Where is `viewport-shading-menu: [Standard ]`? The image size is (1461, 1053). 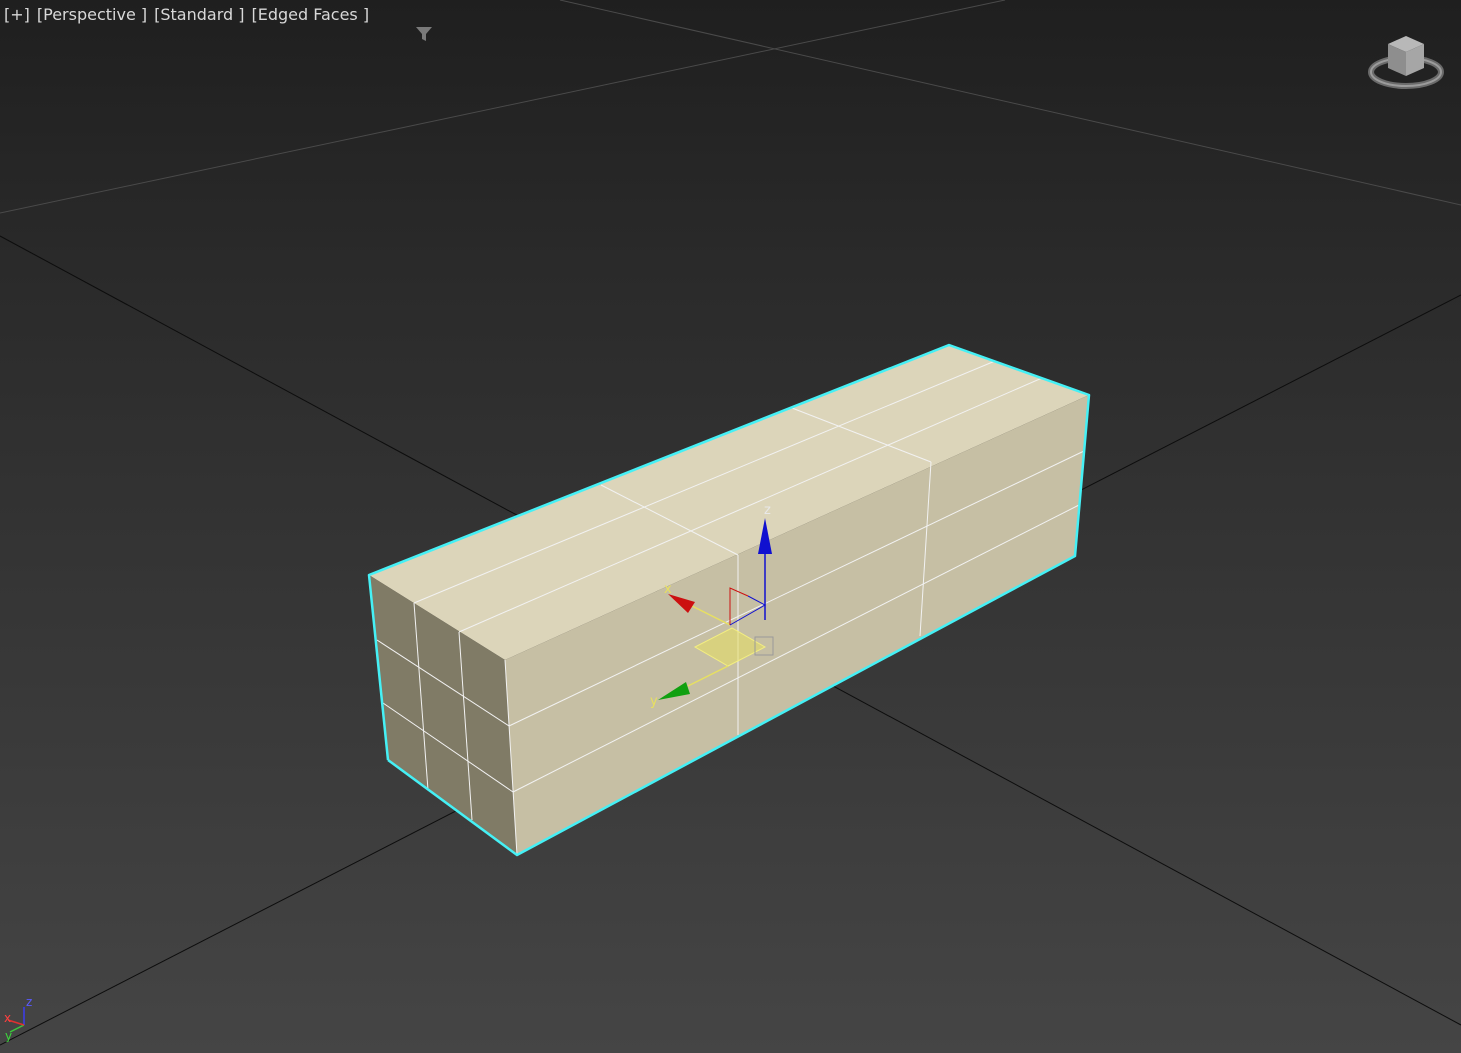
viewport-shading-menu: [Standard ] is located at coordinates (199, 14).